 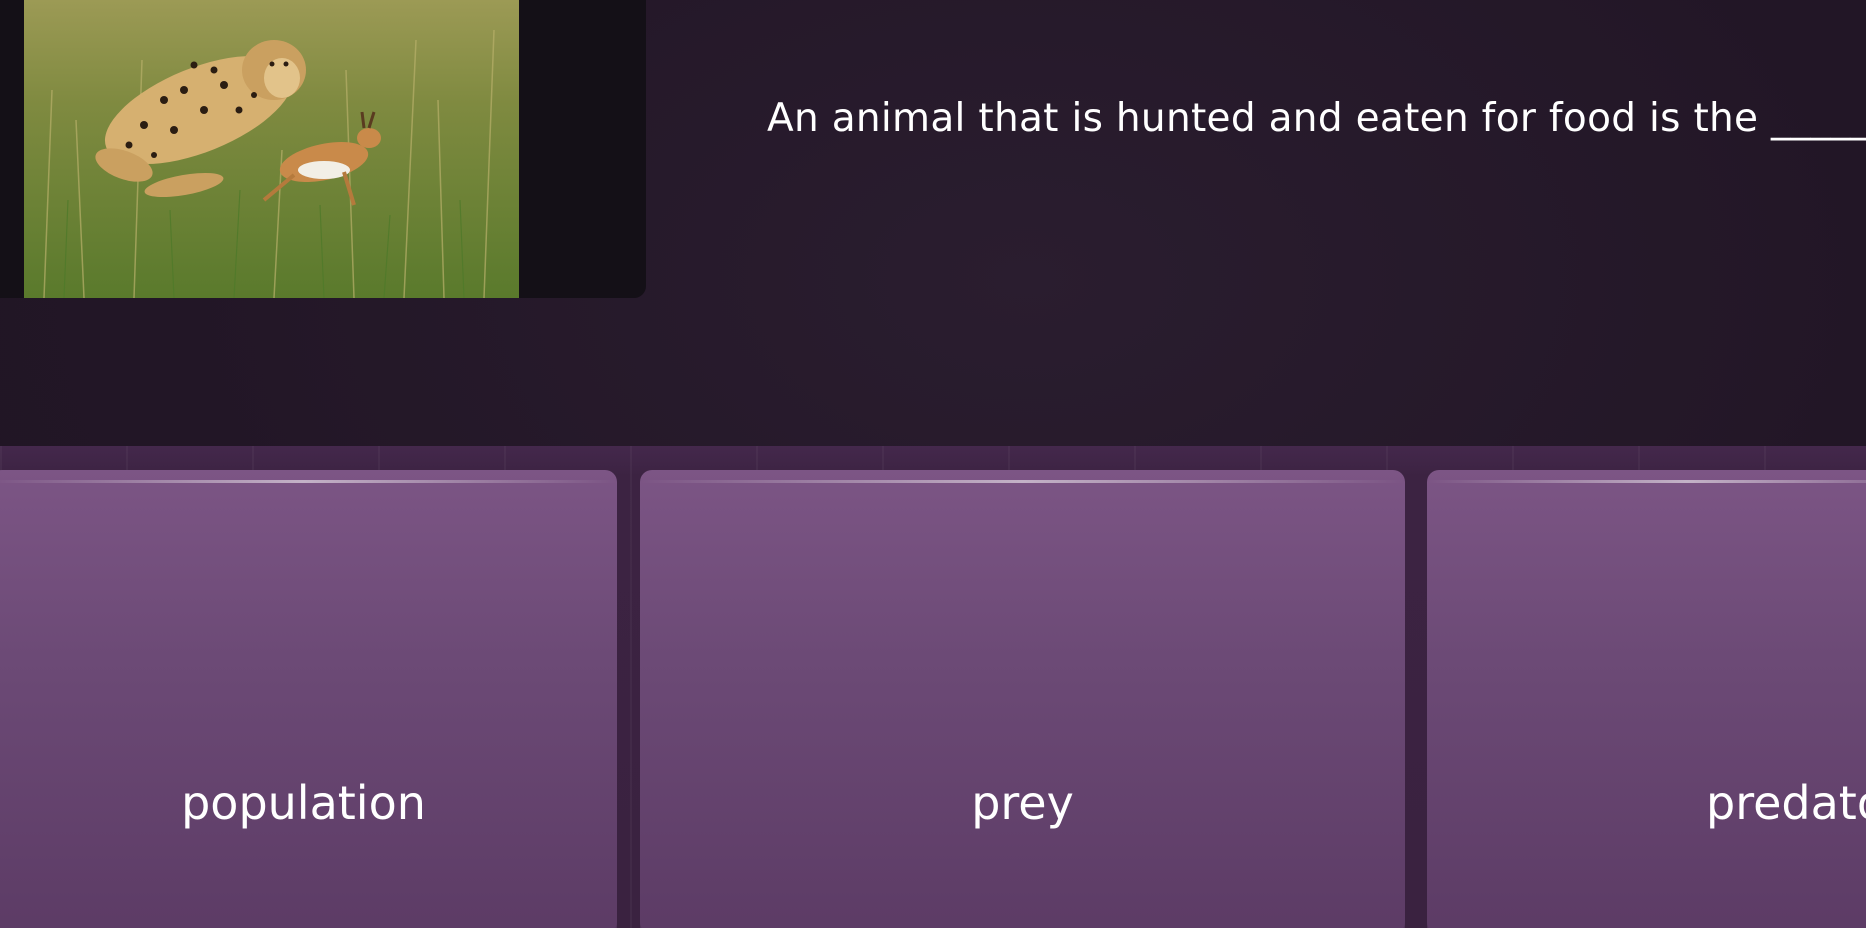 I want to click on option-card-predator: predator, so click(x=1646, y=699).